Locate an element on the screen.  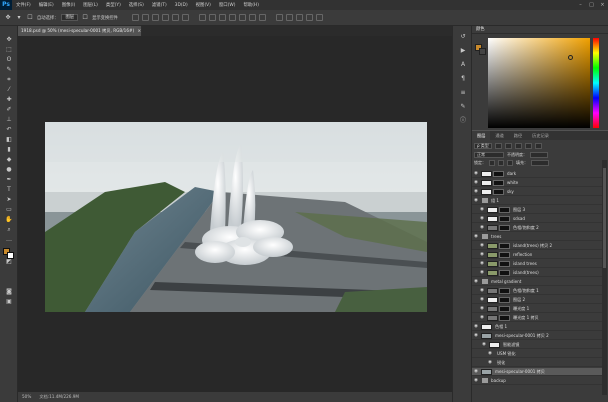
hand-tool-icon: ✋ is located at coordinates (9, 220).